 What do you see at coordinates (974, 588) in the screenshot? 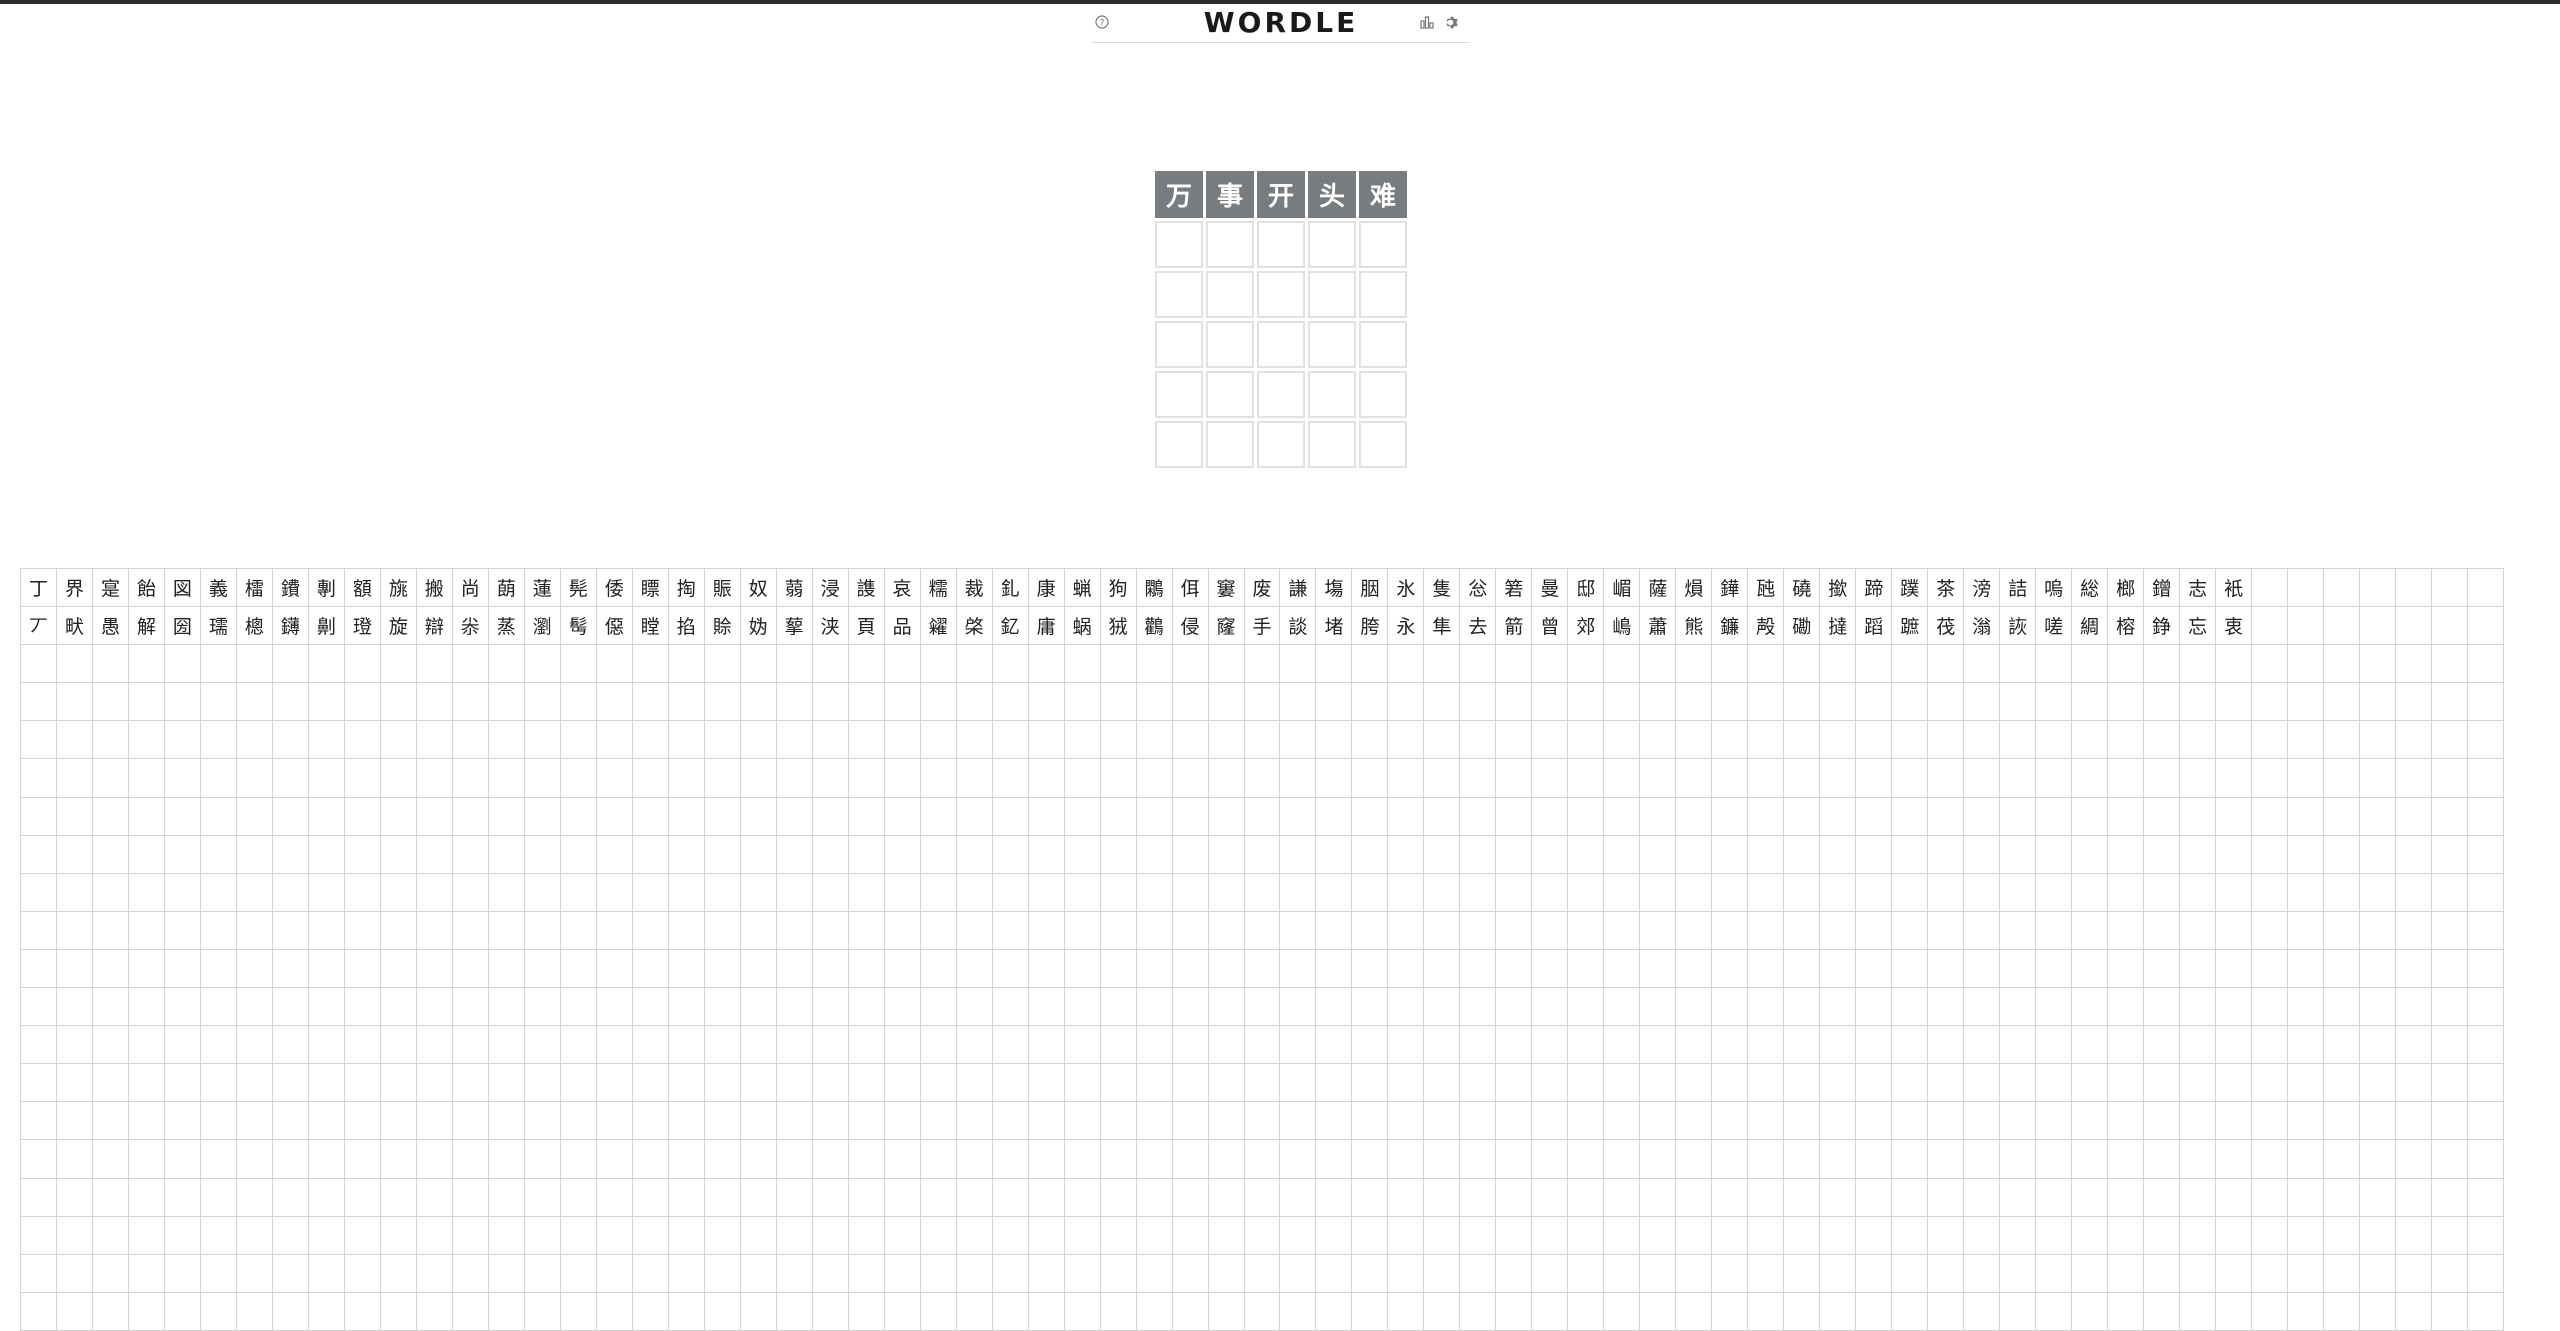
I see `keyboard-key: 裁` at bounding box center [974, 588].